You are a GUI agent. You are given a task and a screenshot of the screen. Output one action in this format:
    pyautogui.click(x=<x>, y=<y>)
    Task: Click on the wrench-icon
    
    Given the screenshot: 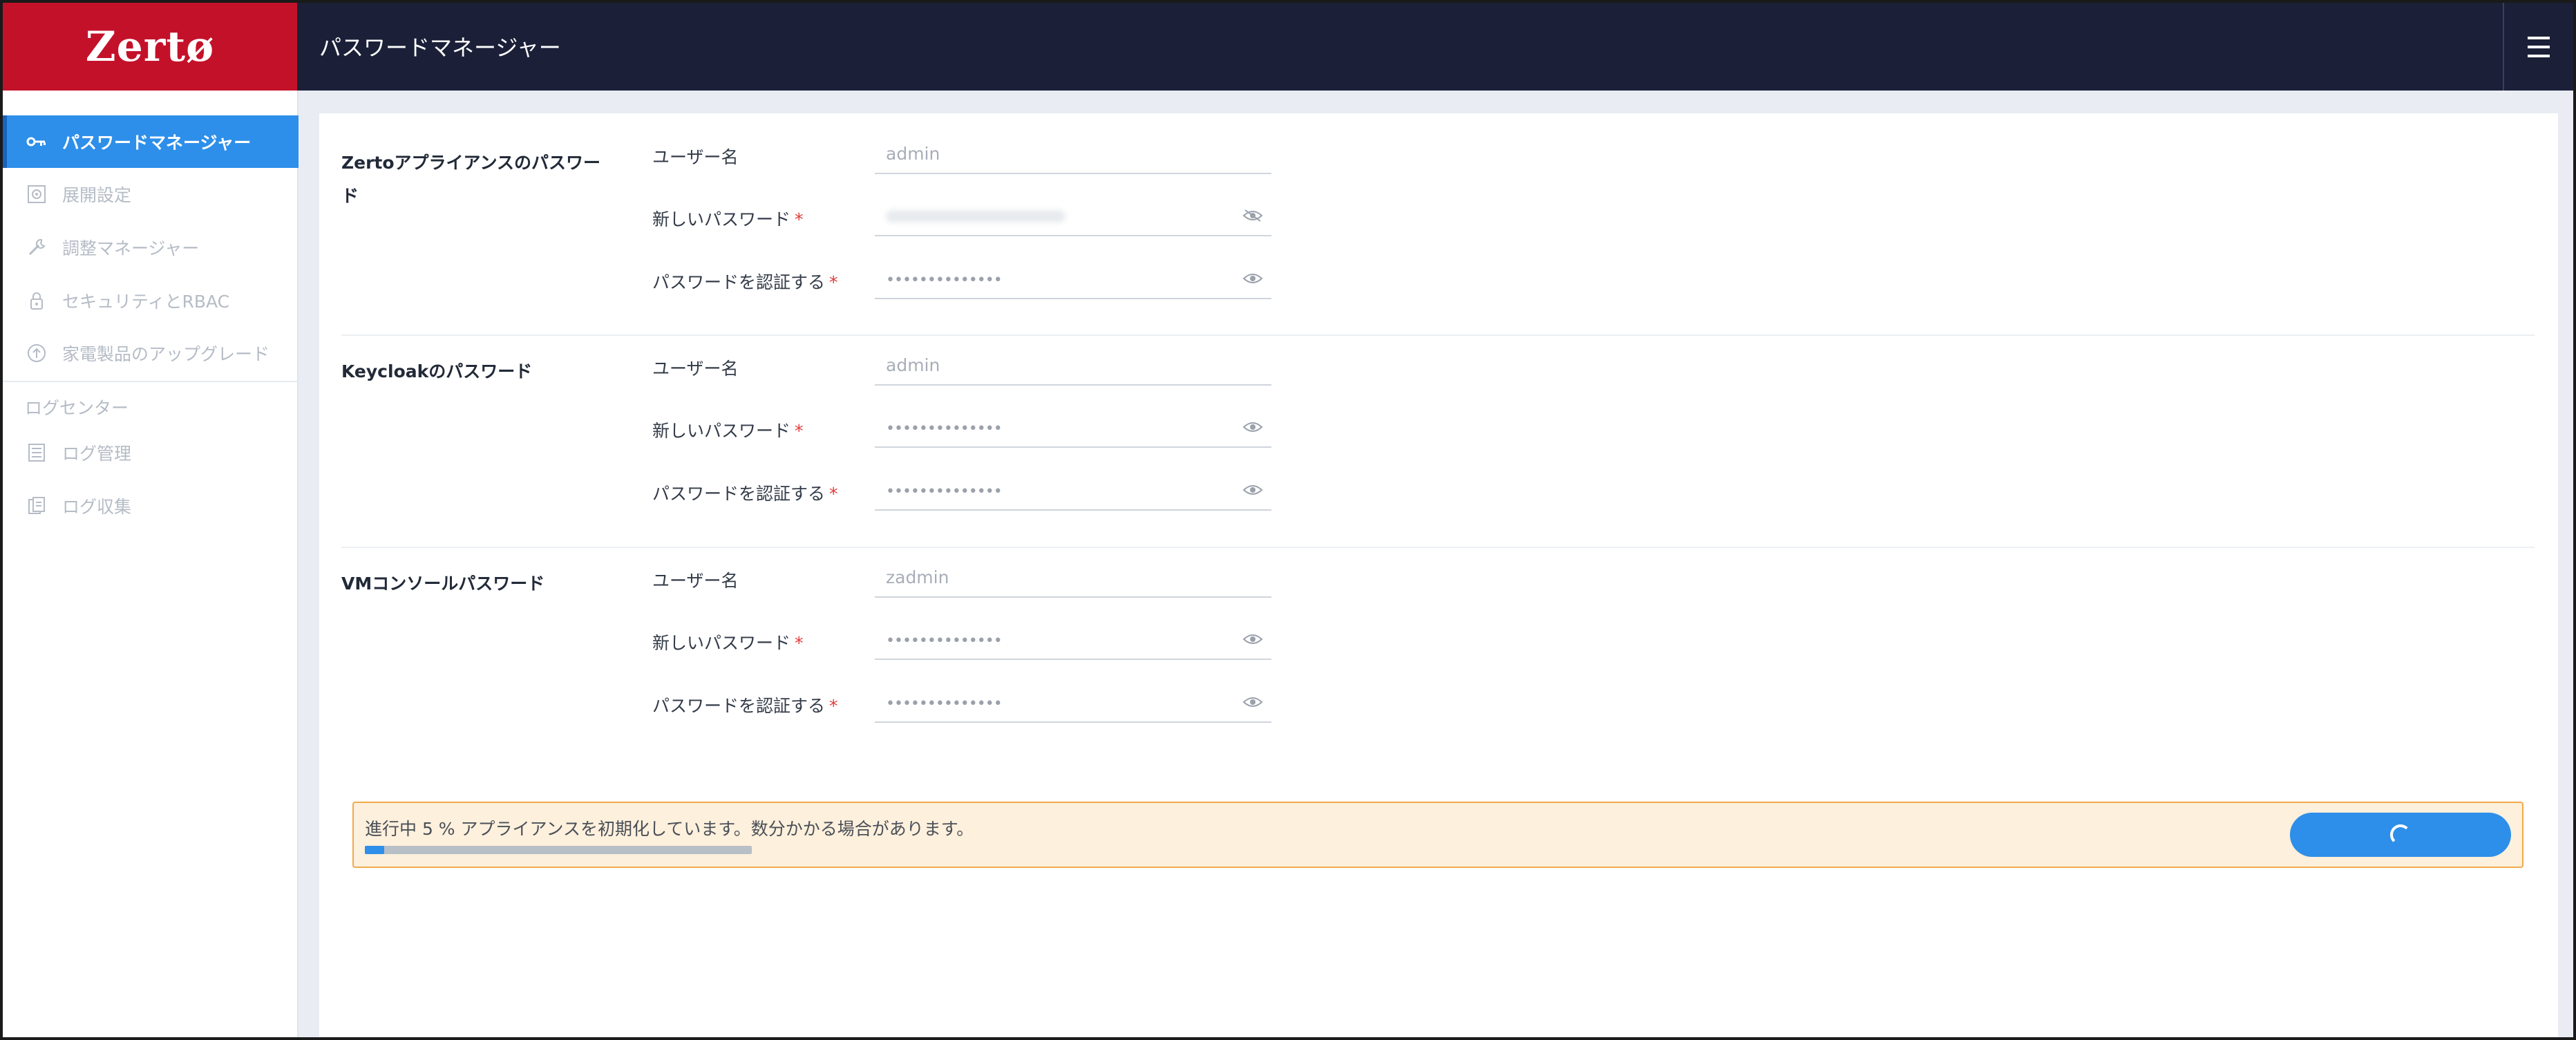 What is the action you would take?
    pyautogui.click(x=36, y=247)
    